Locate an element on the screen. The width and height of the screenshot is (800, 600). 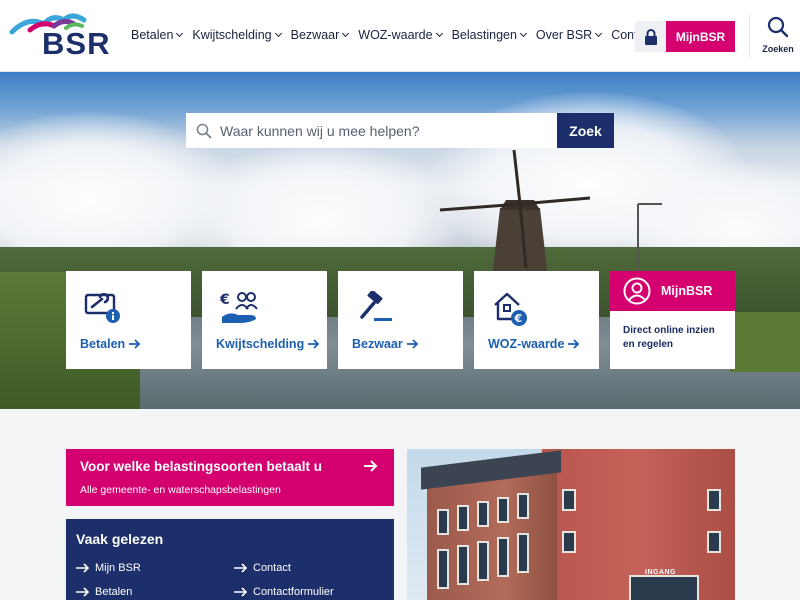
tile-label-text: Betalen is located at coordinates (103, 344).